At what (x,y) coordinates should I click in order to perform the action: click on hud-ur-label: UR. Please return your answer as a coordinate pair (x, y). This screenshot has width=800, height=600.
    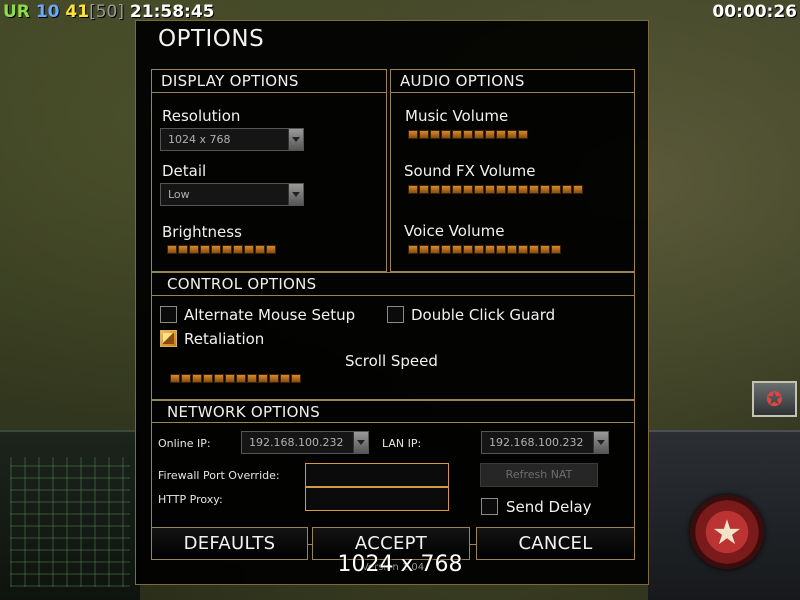
    Looking at the image, I should click on (16, 12).